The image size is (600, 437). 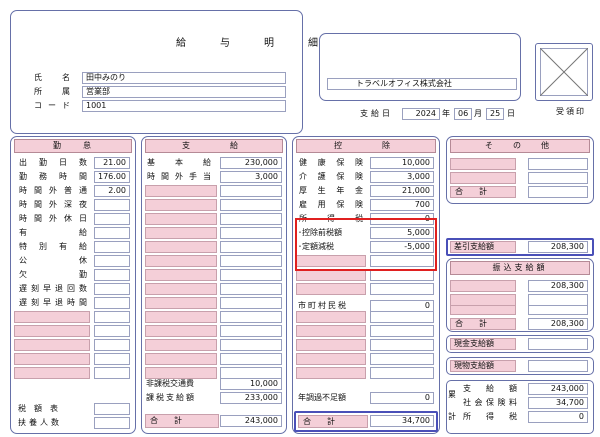 I want to click on dependents-field, so click(x=112, y=423).